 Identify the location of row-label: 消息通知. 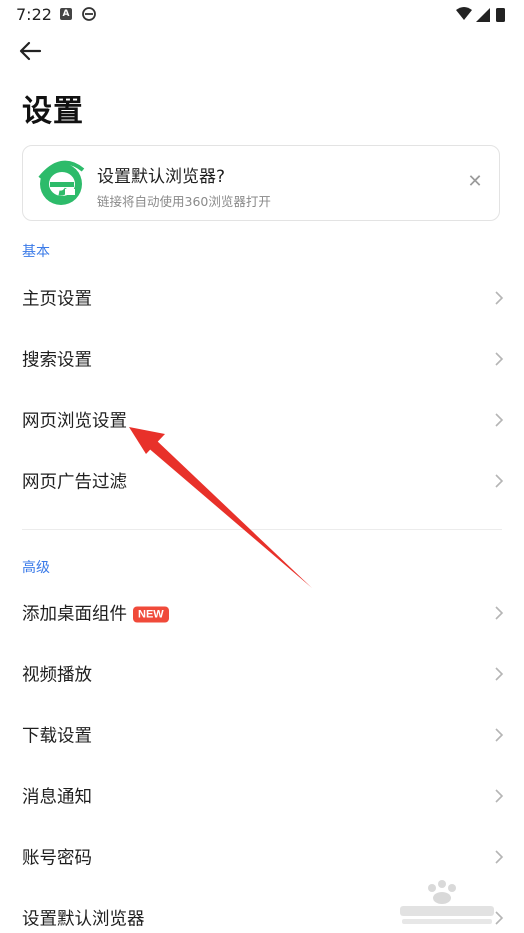
(57, 797).